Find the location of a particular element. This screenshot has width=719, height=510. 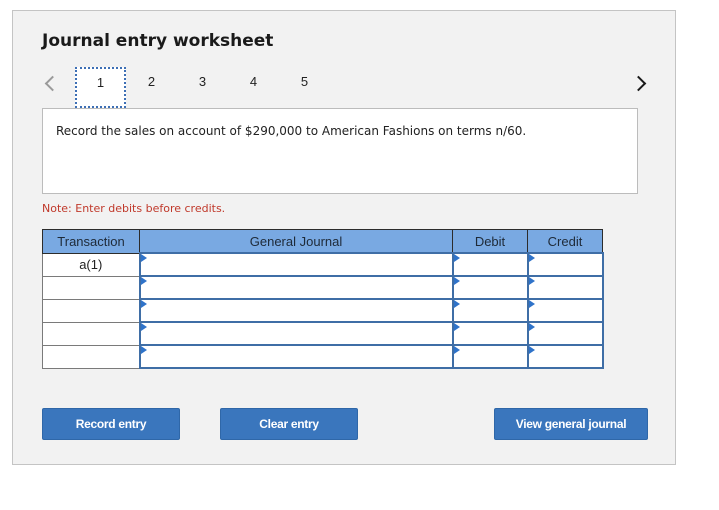

previous-entry-button is located at coordinates (52, 83).